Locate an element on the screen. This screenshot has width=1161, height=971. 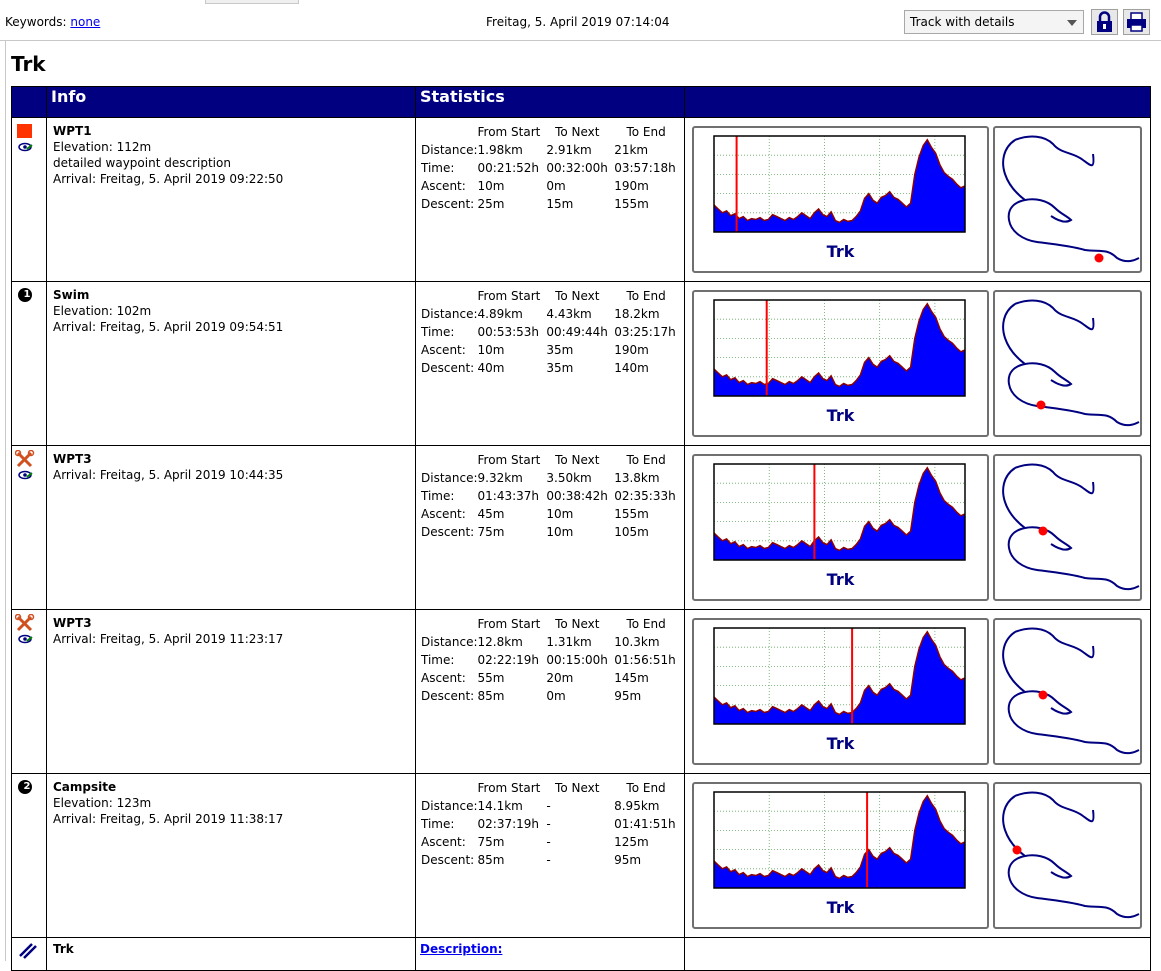
stats-value: 1.31km is located at coordinates (569, 642).